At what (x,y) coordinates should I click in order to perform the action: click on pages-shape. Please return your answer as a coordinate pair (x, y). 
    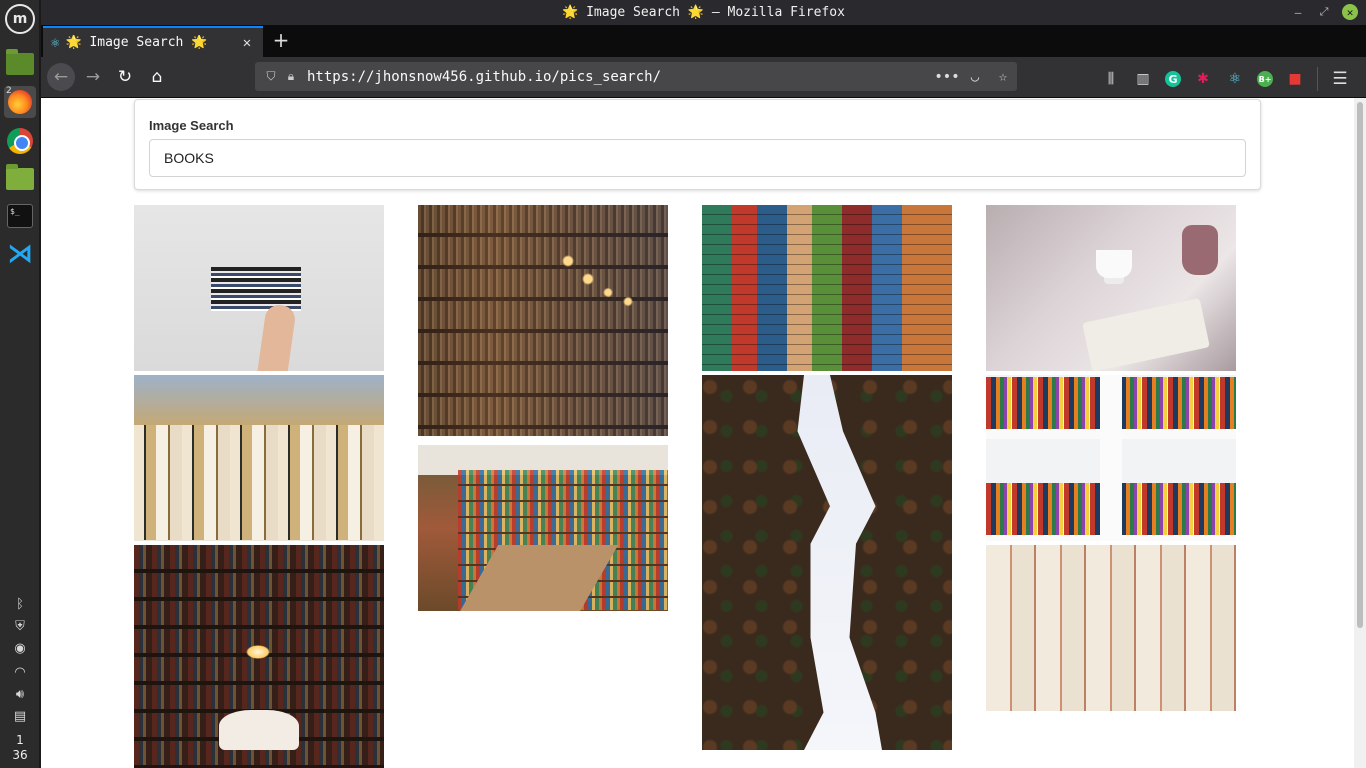
    Looking at the image, I should click on (1111, 628).